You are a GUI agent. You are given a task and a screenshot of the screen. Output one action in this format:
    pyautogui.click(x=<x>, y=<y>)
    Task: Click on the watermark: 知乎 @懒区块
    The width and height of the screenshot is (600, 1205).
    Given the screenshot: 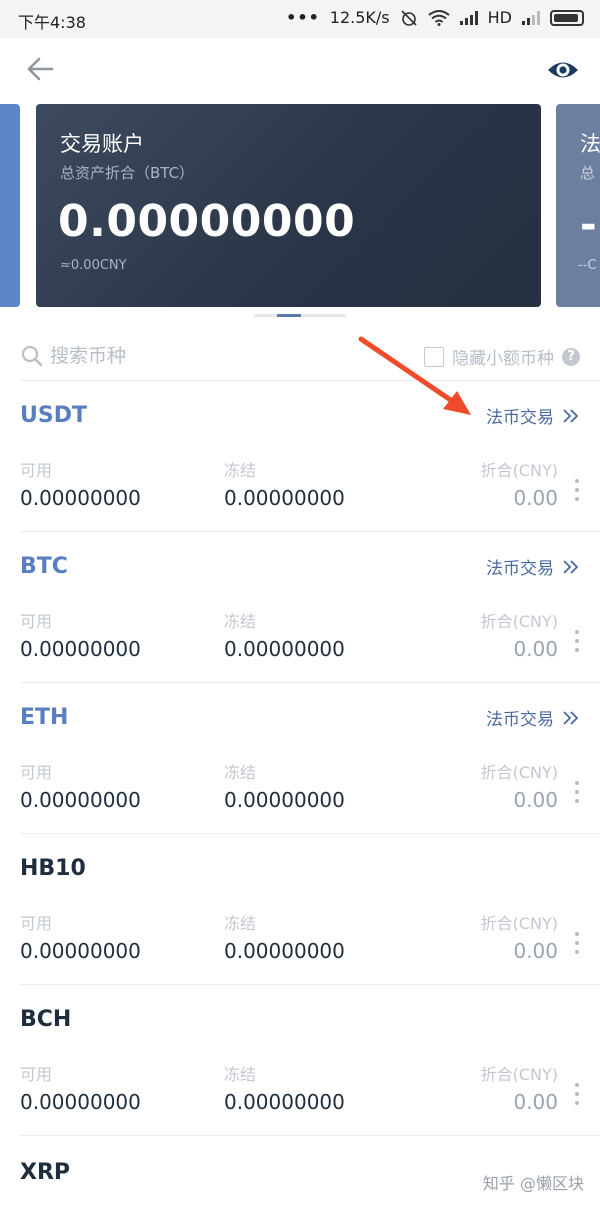 What is the action you would take?
    pyautogui.click(x=533, y=1183)
    